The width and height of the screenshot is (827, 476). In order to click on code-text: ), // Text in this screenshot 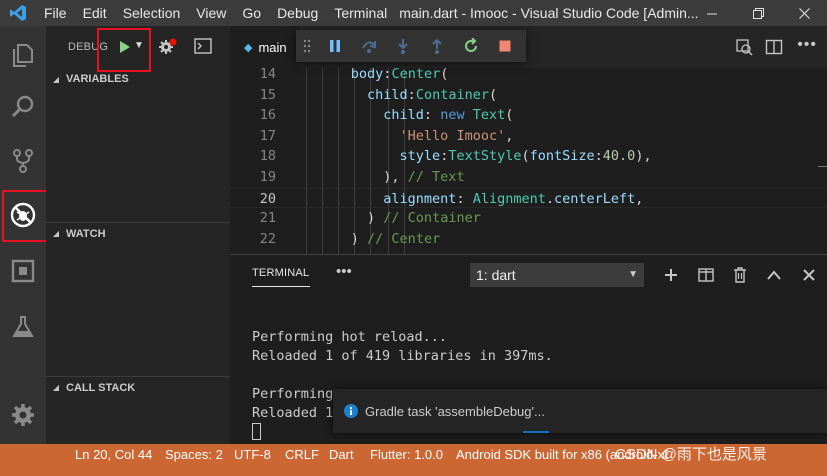, I will do `click(424, 177)`.